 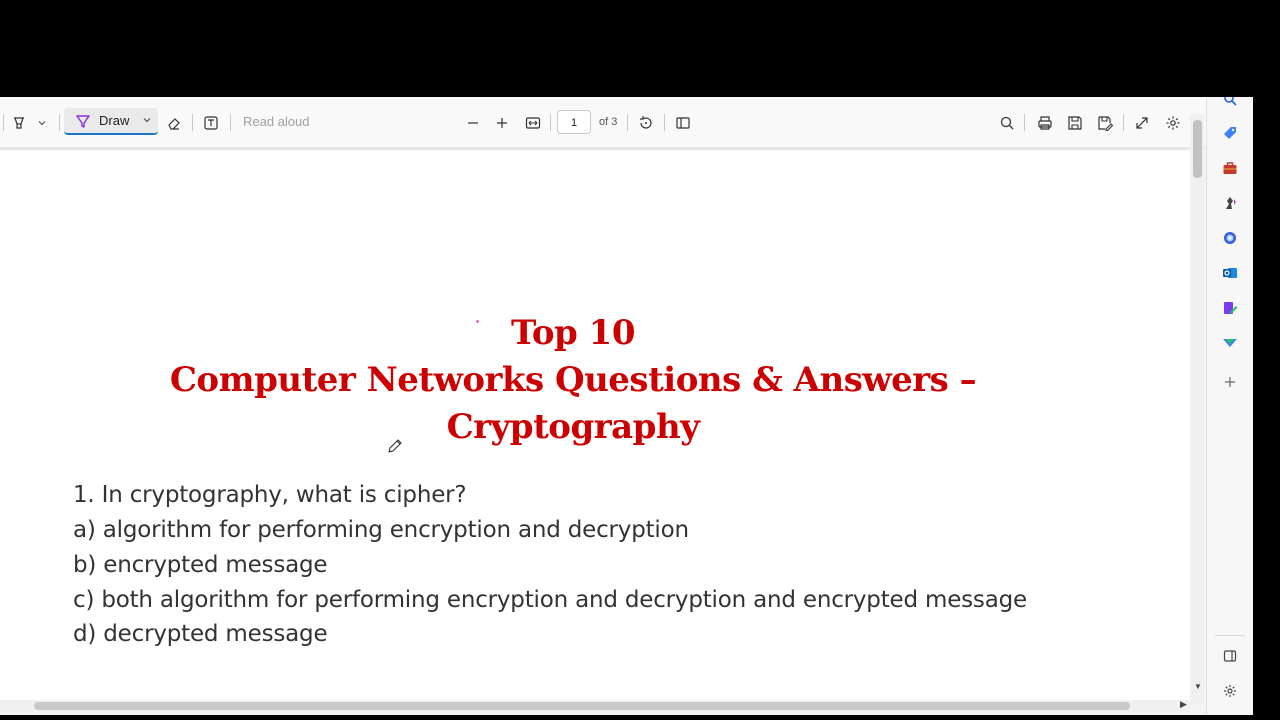 I want to click on fit-width-icon, so click(x=533, y=123).